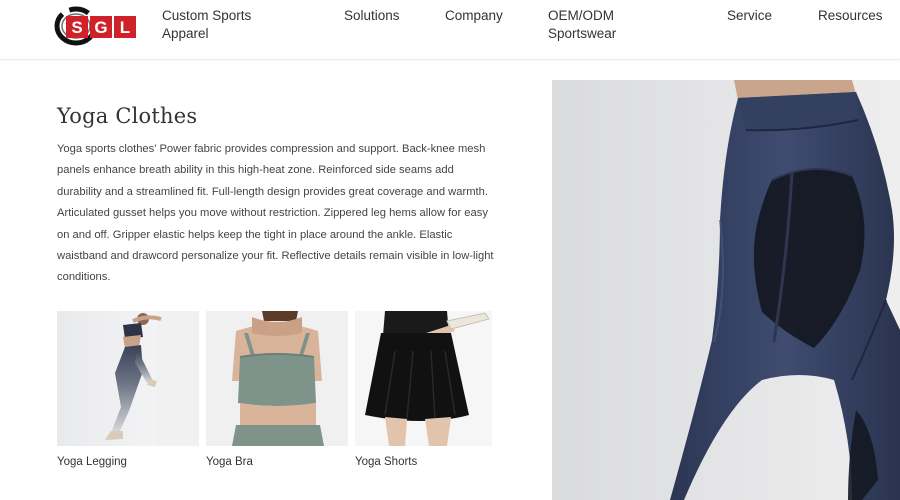 Image resolution: width=900 pixels, height=500 pixels. I want to click on product-label-yoga-legging: Yoga Legging, so click(128, 462).